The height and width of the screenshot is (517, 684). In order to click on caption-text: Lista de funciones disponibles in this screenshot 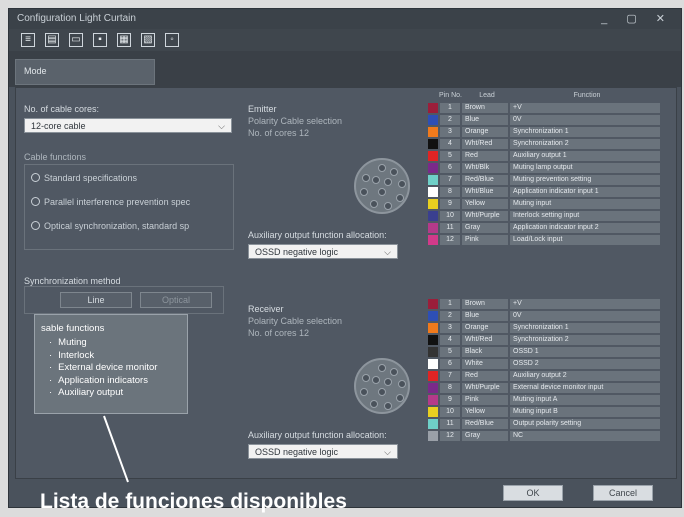, I will do `click(193, 501)`.